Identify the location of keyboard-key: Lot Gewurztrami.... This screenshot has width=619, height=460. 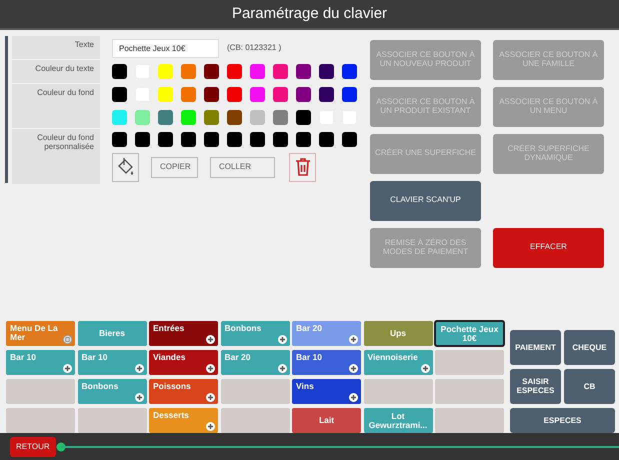
(398, 421).